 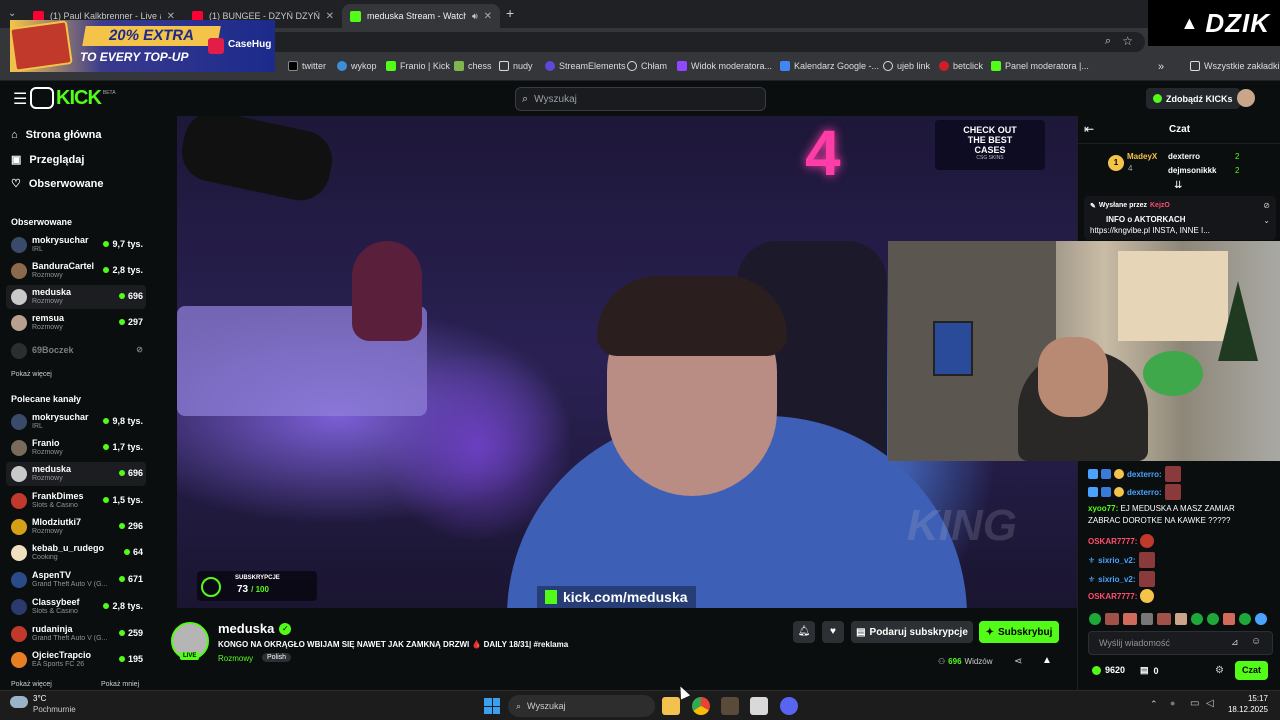 What do you see at coordinates (1047, 660) in the screenshot?
I see `report-icon: ▲` at bounding box center [1047, 660].